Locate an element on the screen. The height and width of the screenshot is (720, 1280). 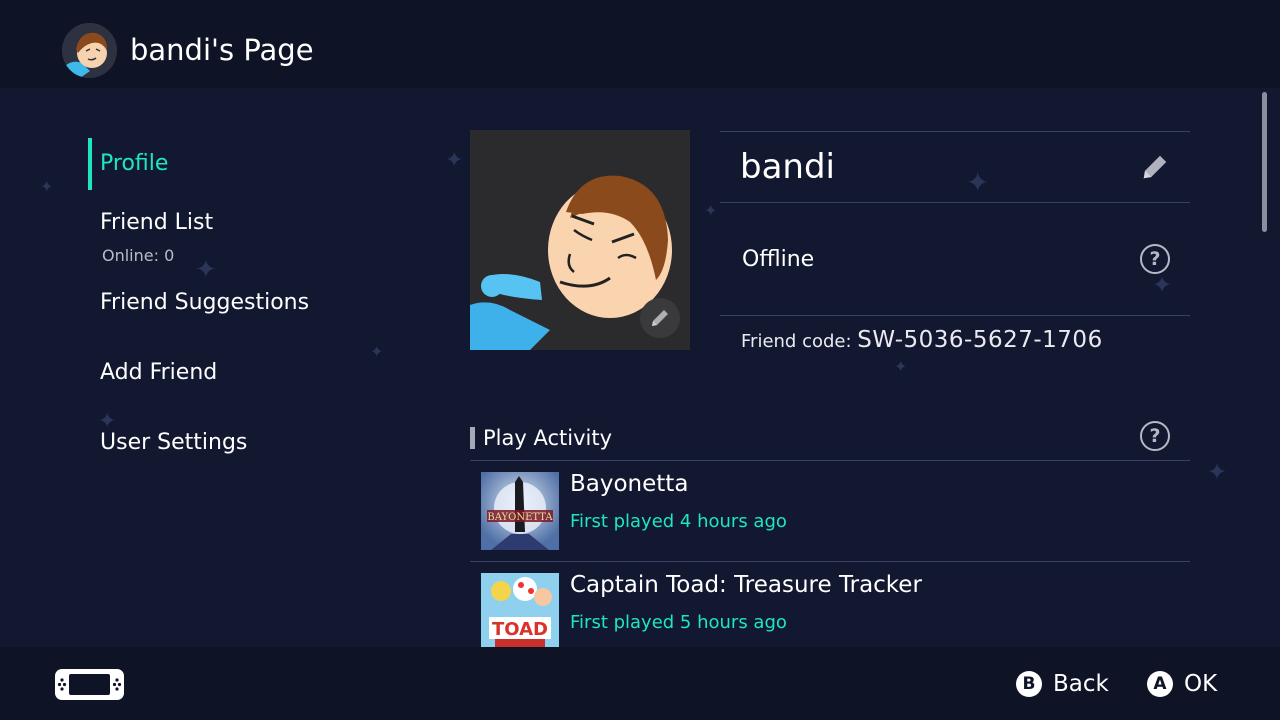
friend-code: Friend code: SW-5036-5627-1706 is located at coordinates (922, 341).